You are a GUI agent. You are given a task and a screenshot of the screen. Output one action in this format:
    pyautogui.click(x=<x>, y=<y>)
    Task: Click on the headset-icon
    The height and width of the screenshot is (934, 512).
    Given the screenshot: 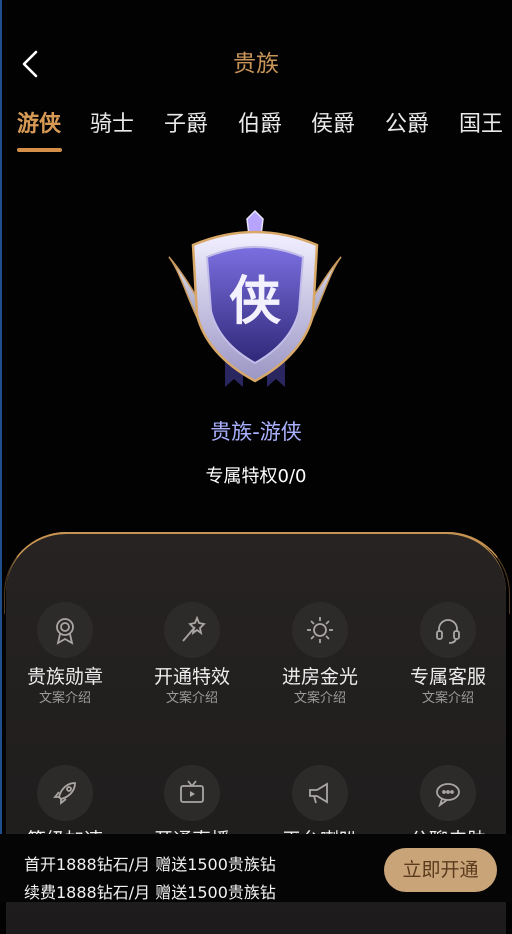 What is the action you would take?
    pyautogui.click(x=448, y=630)
    